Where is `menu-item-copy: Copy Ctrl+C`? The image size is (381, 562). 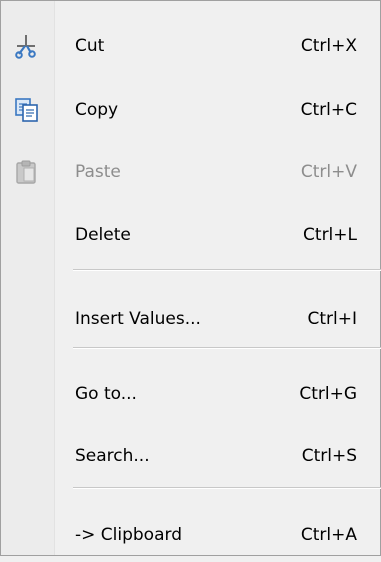 menu-item-copy: Copy Ctrl+C is located at coordinates (191, 110).